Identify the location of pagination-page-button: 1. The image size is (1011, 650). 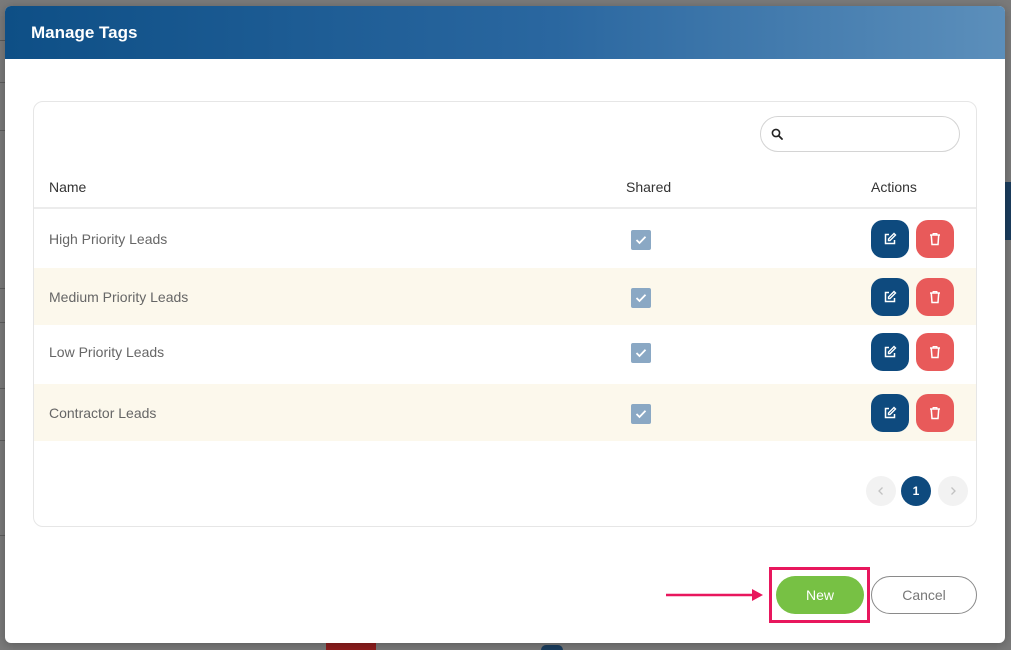
(916, 491).